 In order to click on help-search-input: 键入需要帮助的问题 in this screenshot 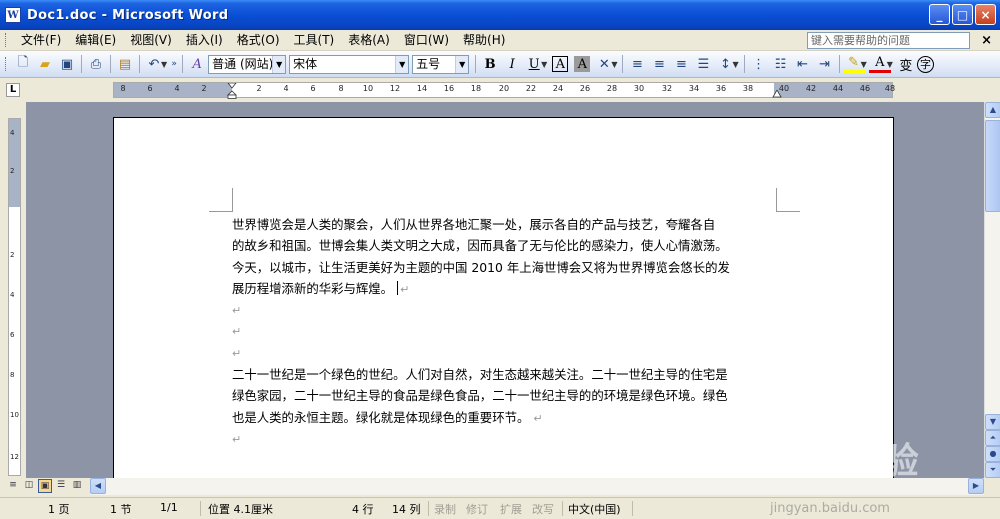, I will do `click(888, 40)`.